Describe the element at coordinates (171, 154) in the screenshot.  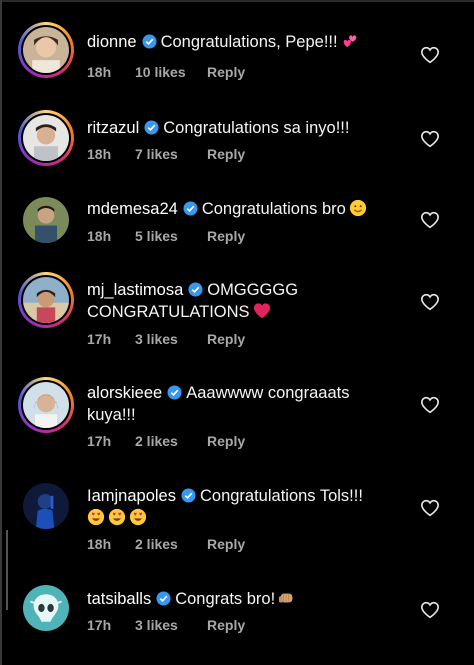
I see `likes-count: 7 likes` at that location.